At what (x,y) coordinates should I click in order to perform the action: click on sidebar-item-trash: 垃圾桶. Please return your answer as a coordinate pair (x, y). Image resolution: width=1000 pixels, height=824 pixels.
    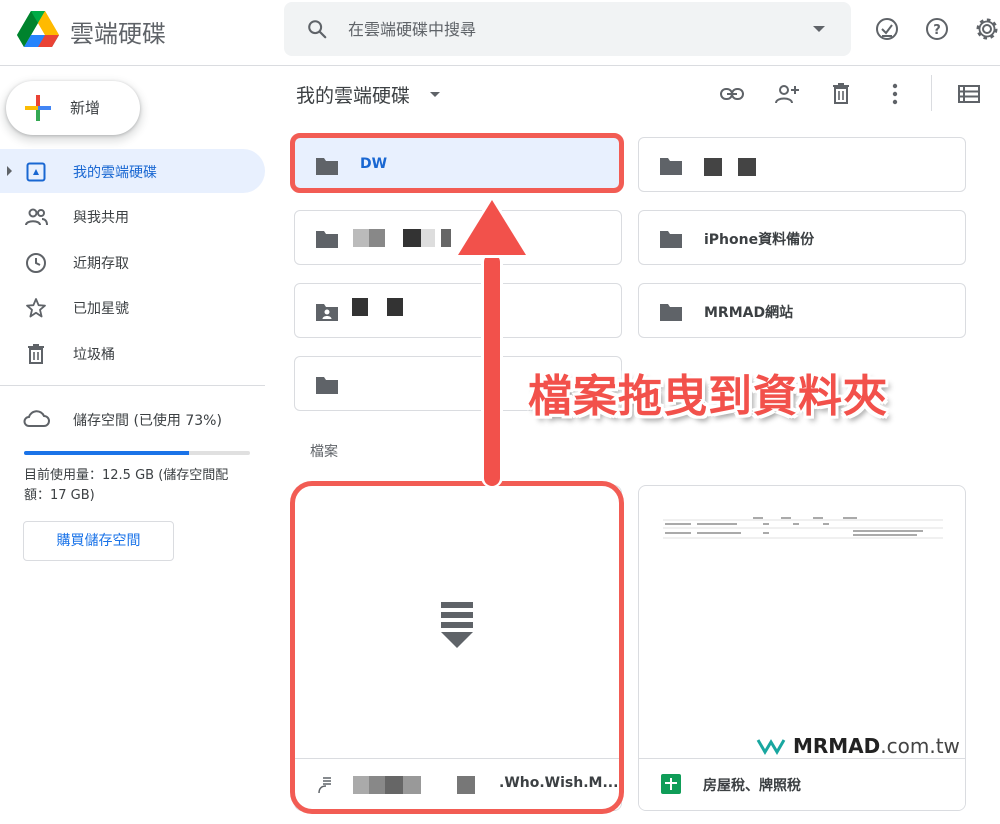
    Looking at the image, I should click on (132, 353).